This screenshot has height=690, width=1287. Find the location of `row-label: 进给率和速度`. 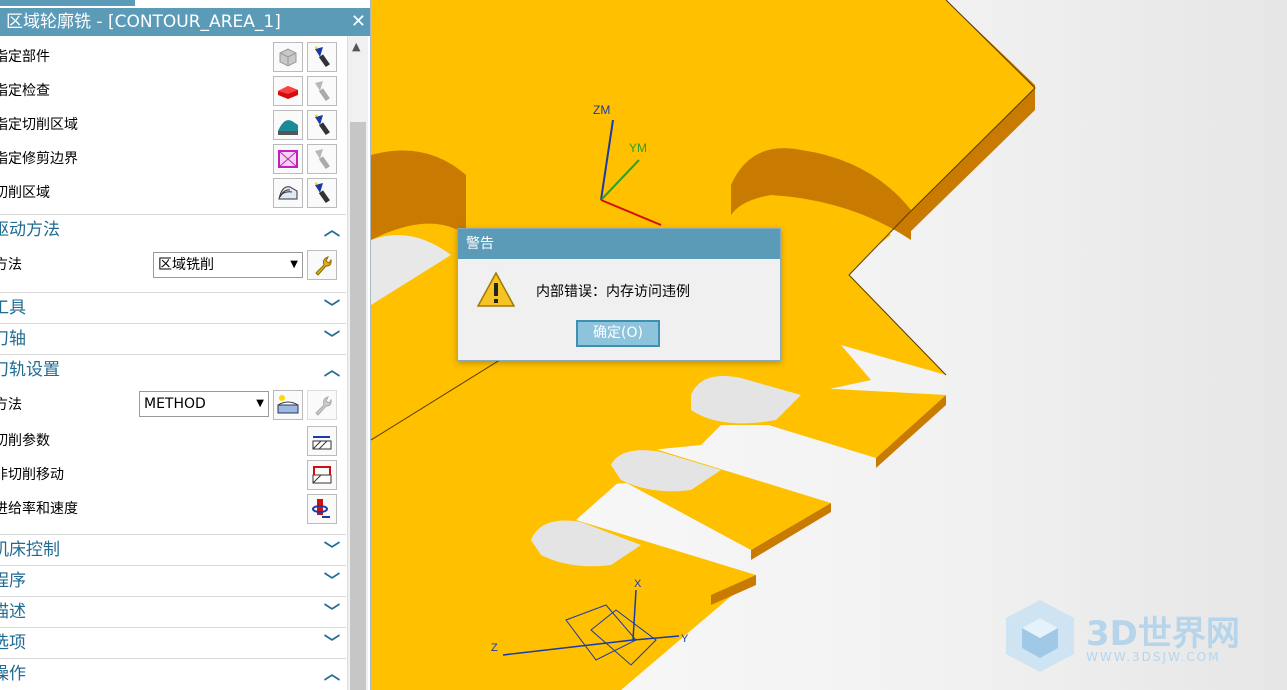

row-label: 进给率和速度 is located at coordinates (39, 509).